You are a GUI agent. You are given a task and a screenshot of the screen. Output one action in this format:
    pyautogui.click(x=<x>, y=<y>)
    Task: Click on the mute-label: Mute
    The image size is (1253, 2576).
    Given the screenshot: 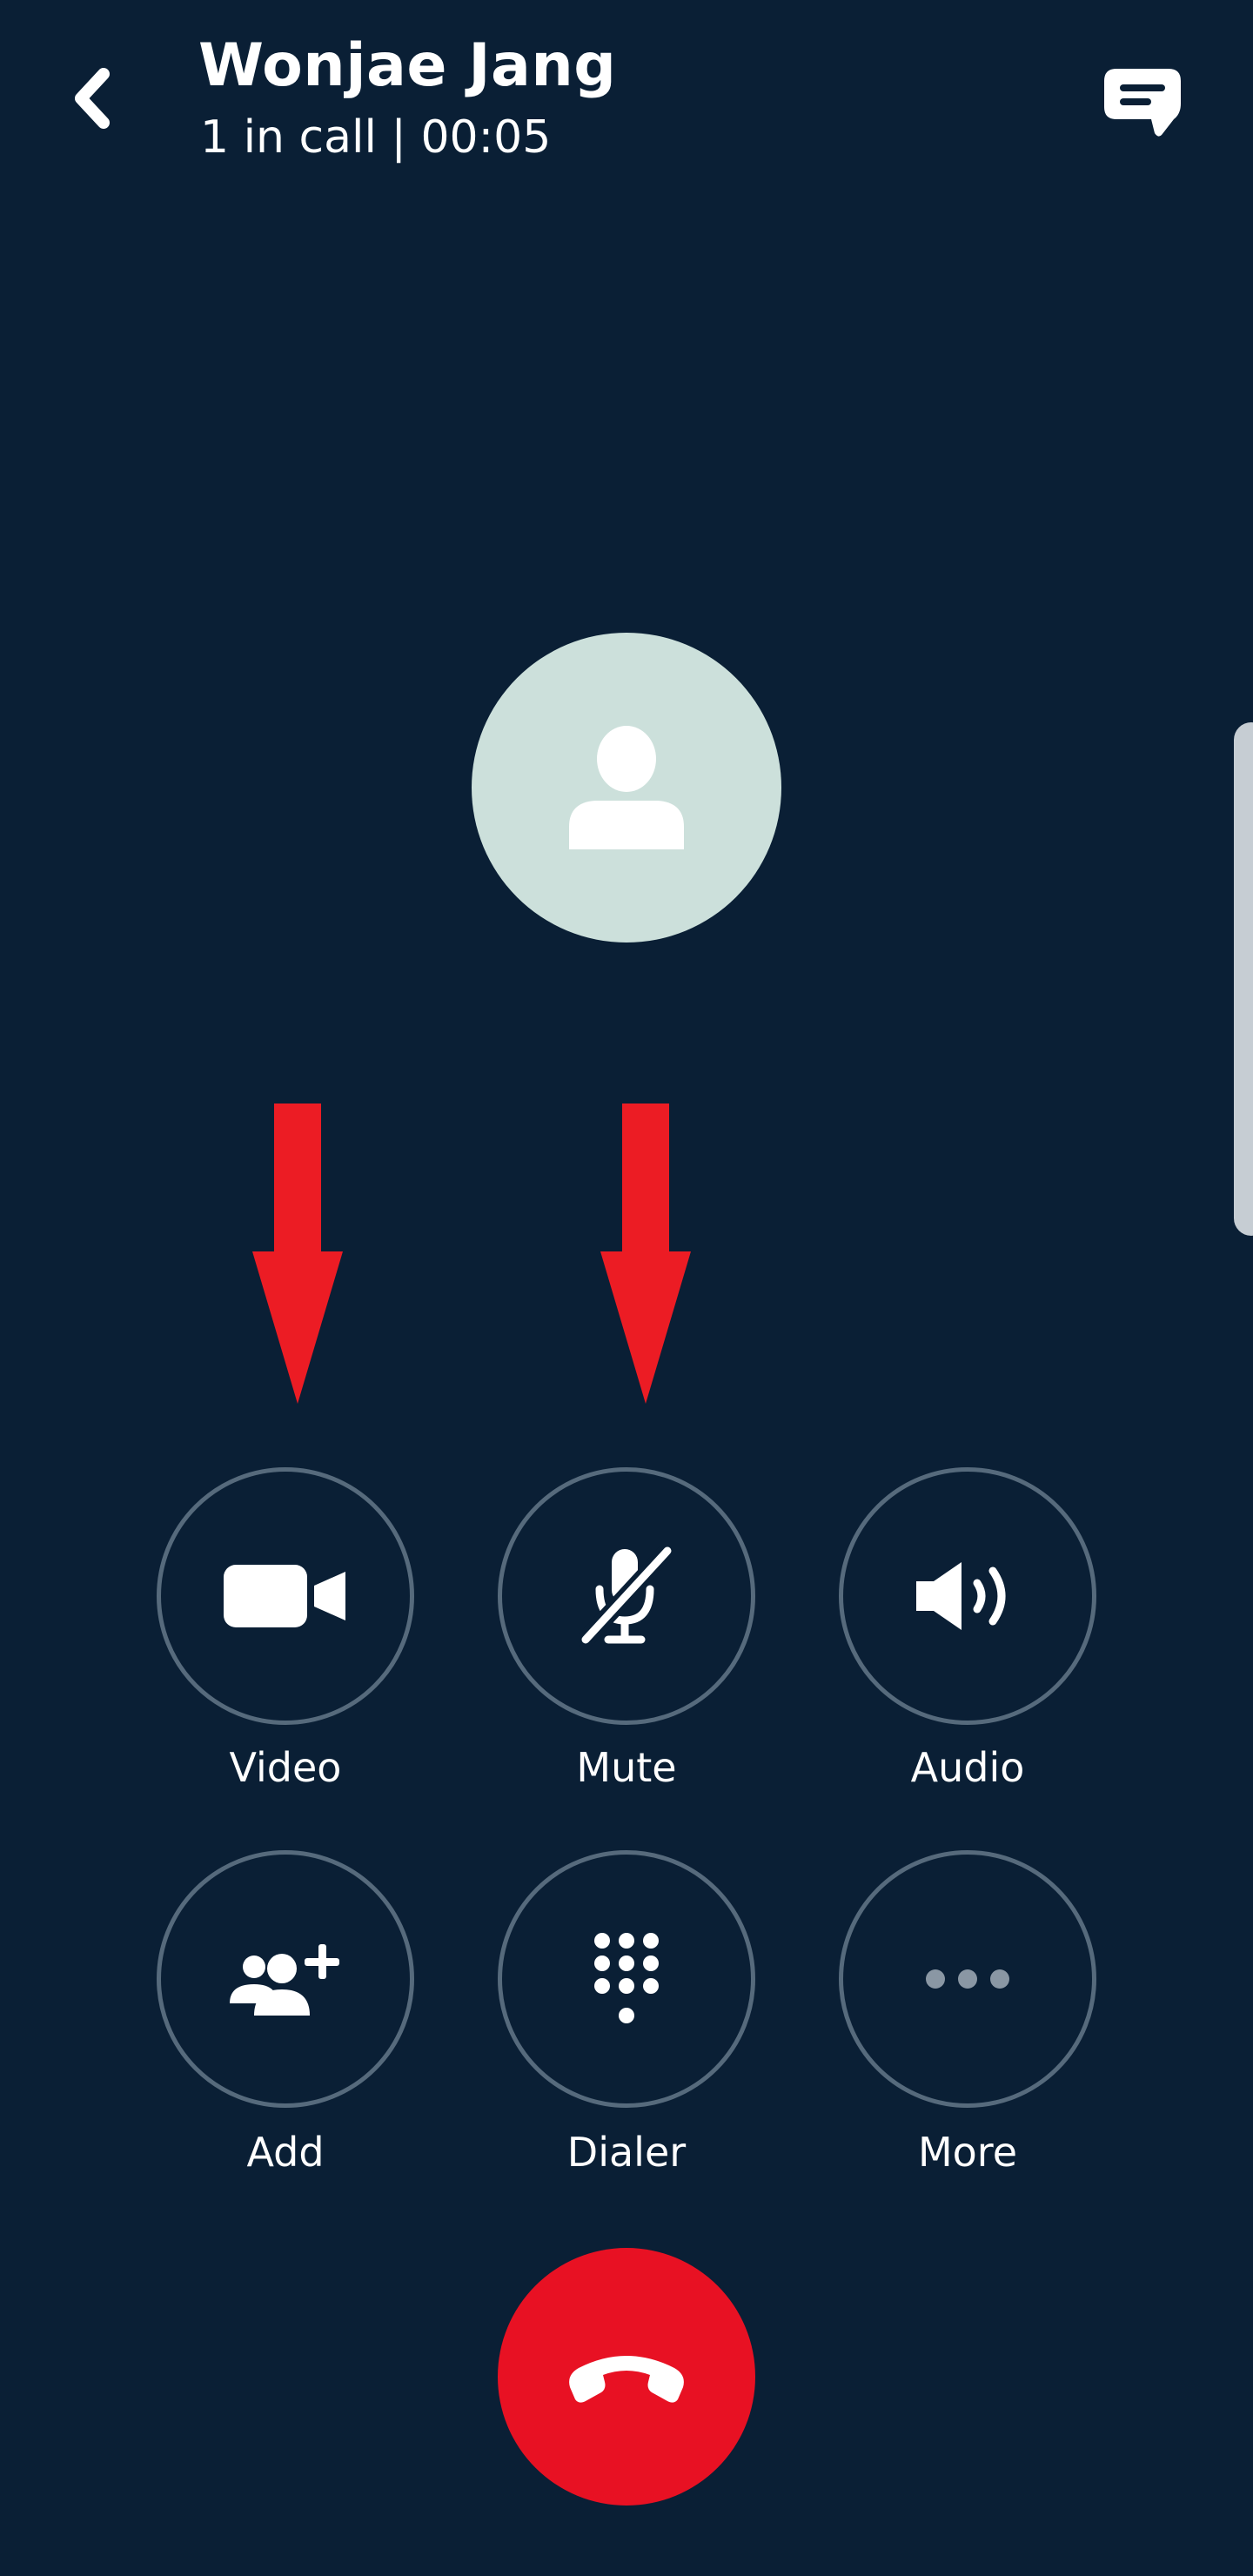 What is the action you would take?
    pyautogui.click(x=626, y=1767)
    